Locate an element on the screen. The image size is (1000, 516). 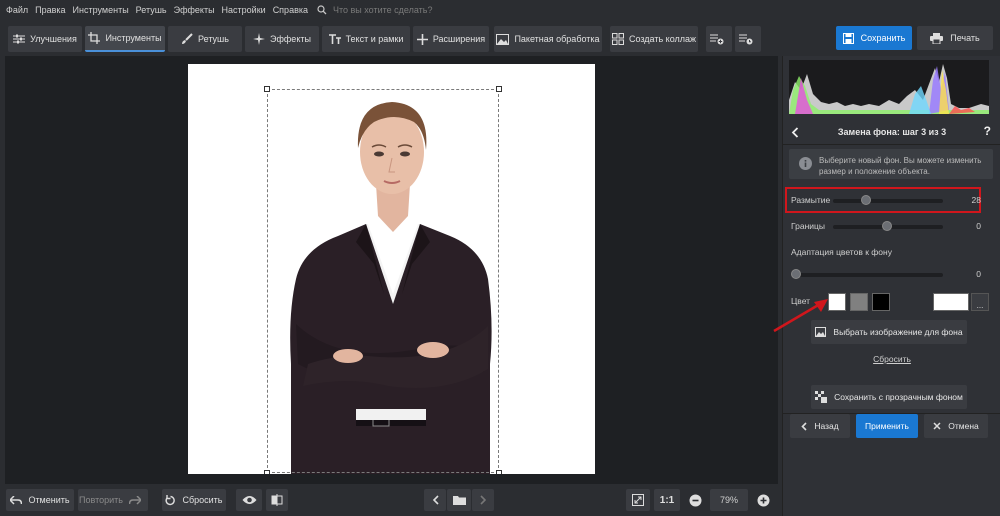
search-input is located at coordinates (418, 10).